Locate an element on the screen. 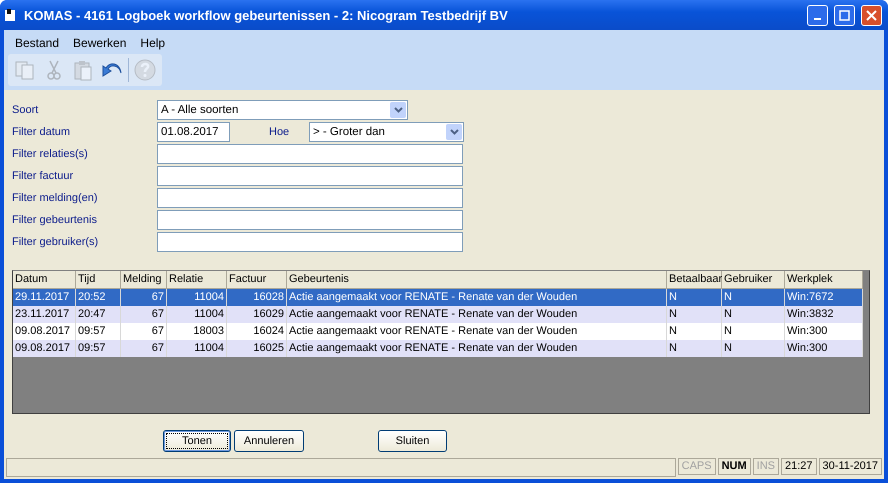  status-indicator: CAPS is located at coordinates (697, 466).